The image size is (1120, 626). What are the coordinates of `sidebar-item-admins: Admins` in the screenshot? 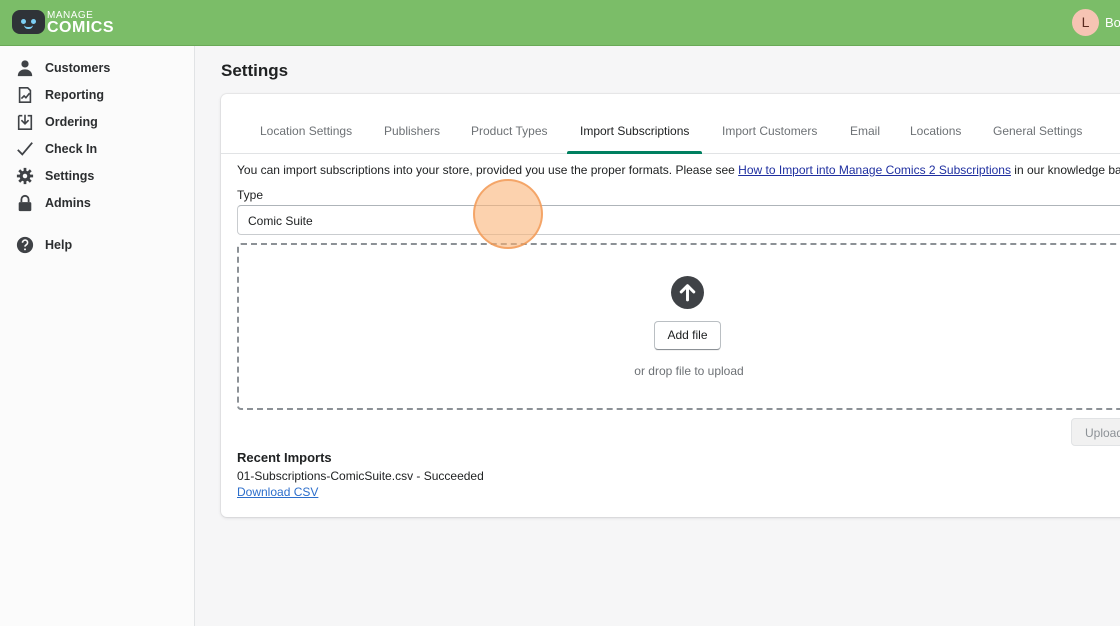 It's located at (97, 203).